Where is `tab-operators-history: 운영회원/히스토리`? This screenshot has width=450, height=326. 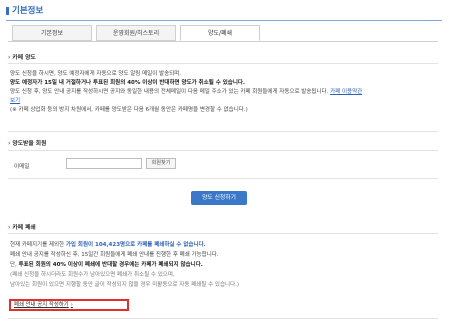 tab-operators-history: 운영회원/히스토리 is located at coordinates (136, 33).